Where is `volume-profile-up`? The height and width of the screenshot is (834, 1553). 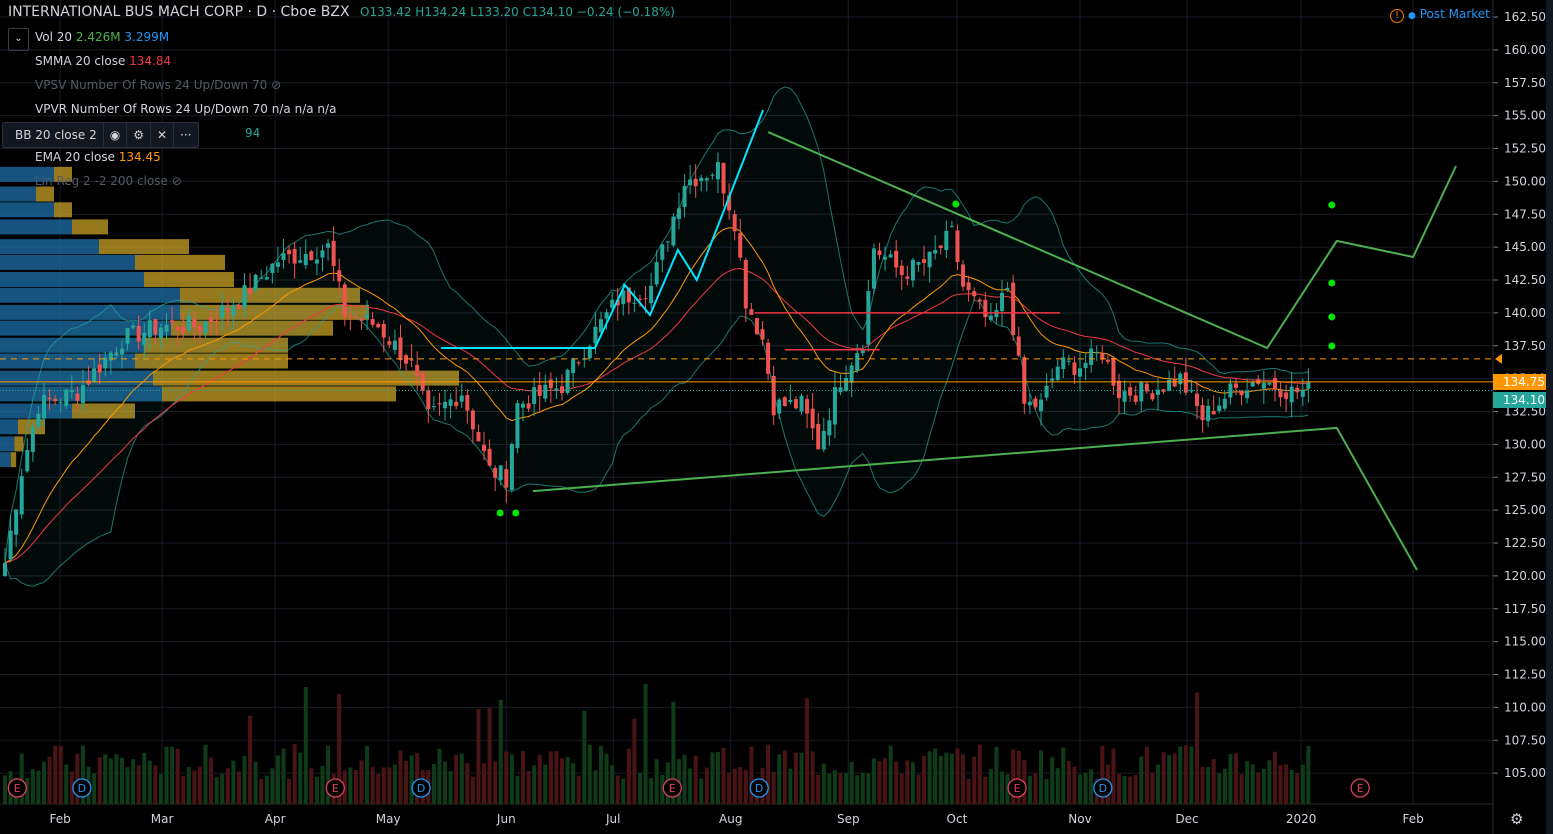 volume-profile-up is located at coordinates (72, 279).